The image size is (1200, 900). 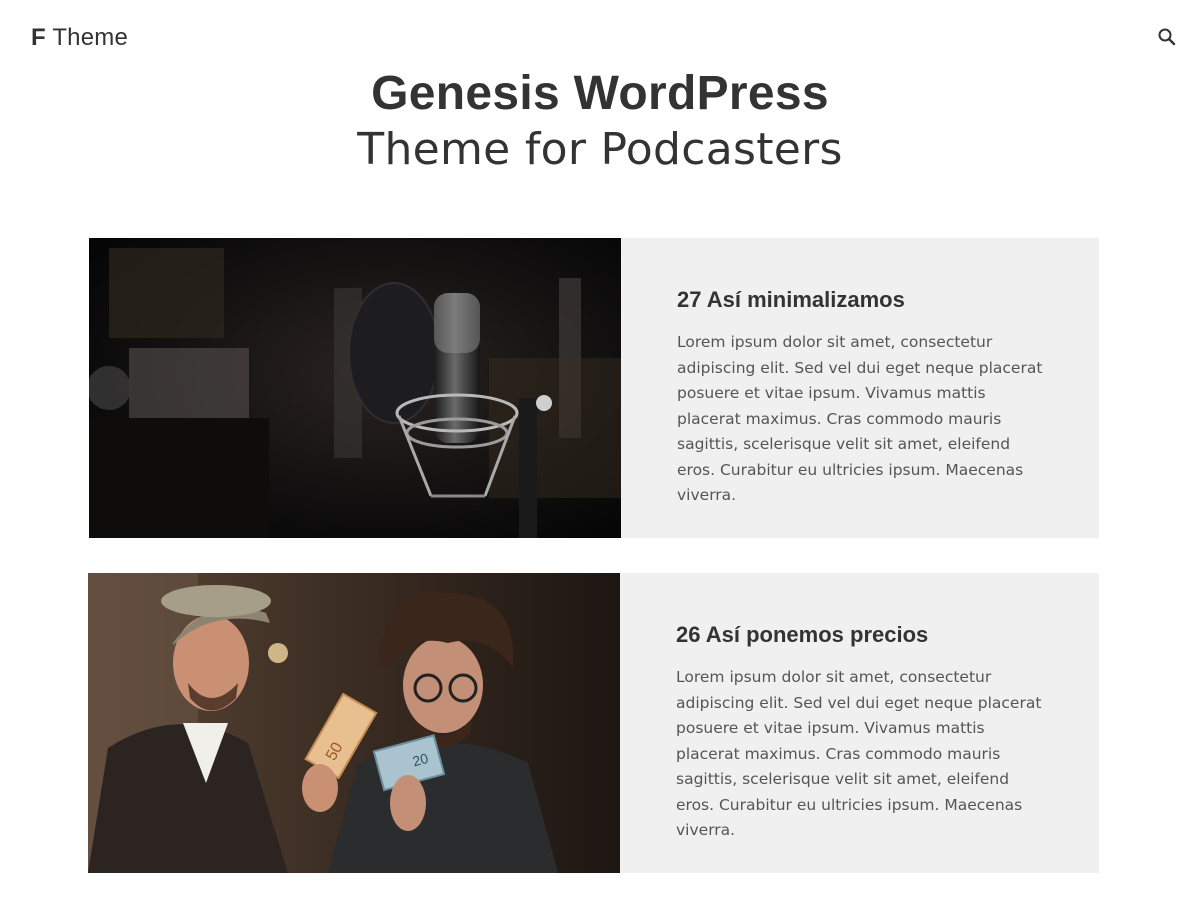 What do you see at coordinates (600, 122) in the screenshot?
I see `page-title: Genesis WordPress Theme for Podcasters` at bounding box center [600, 122].